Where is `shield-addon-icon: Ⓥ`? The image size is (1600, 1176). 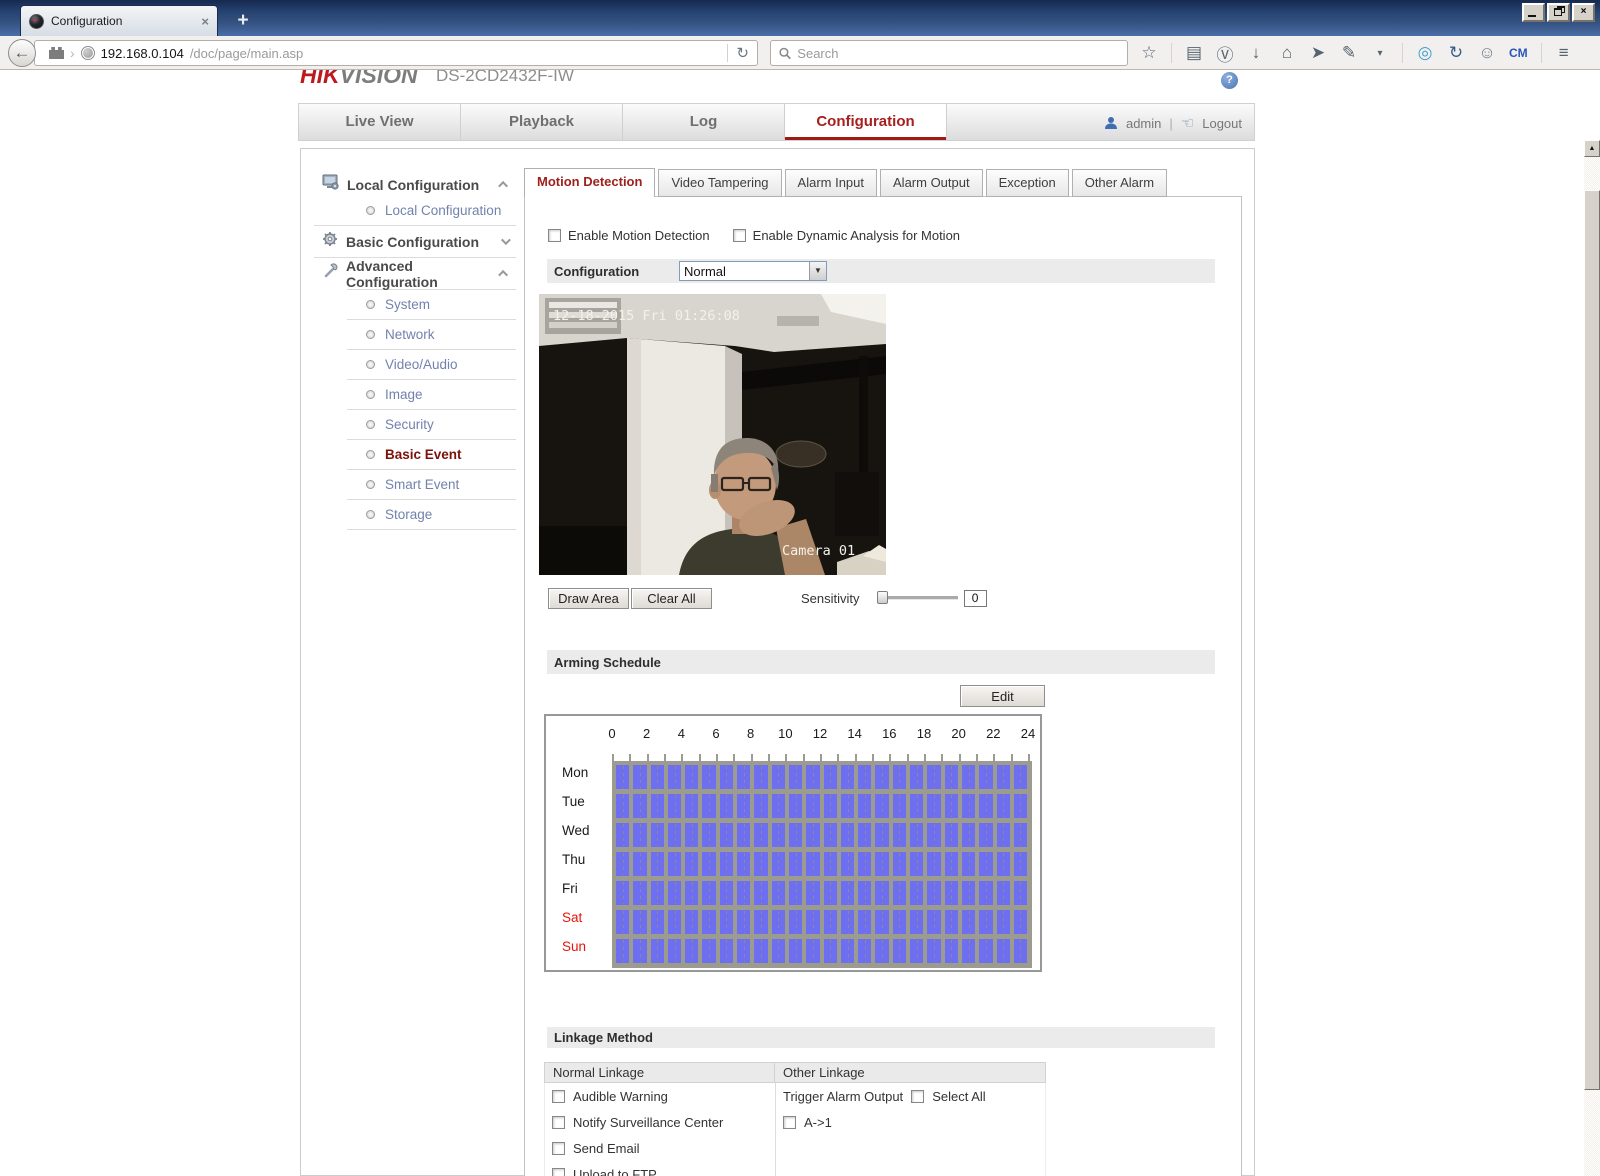 shield-addon-icon: Ⓥ is located at coordinates (1225, 53).